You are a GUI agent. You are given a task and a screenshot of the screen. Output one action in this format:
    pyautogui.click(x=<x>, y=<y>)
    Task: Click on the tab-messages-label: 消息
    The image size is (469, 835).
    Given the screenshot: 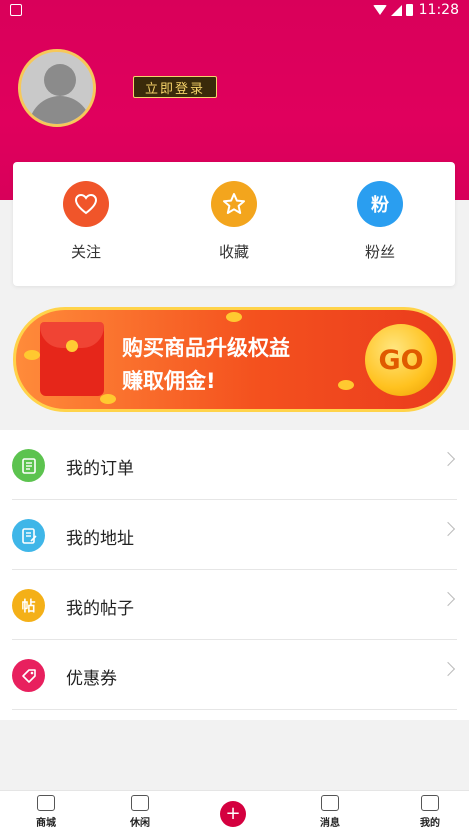 What is the action you would take?
    pyautogui.click(x=330, y=823)
    